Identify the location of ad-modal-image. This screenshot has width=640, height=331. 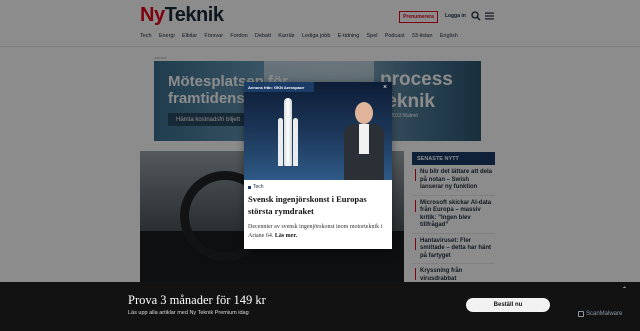
(318, 131).